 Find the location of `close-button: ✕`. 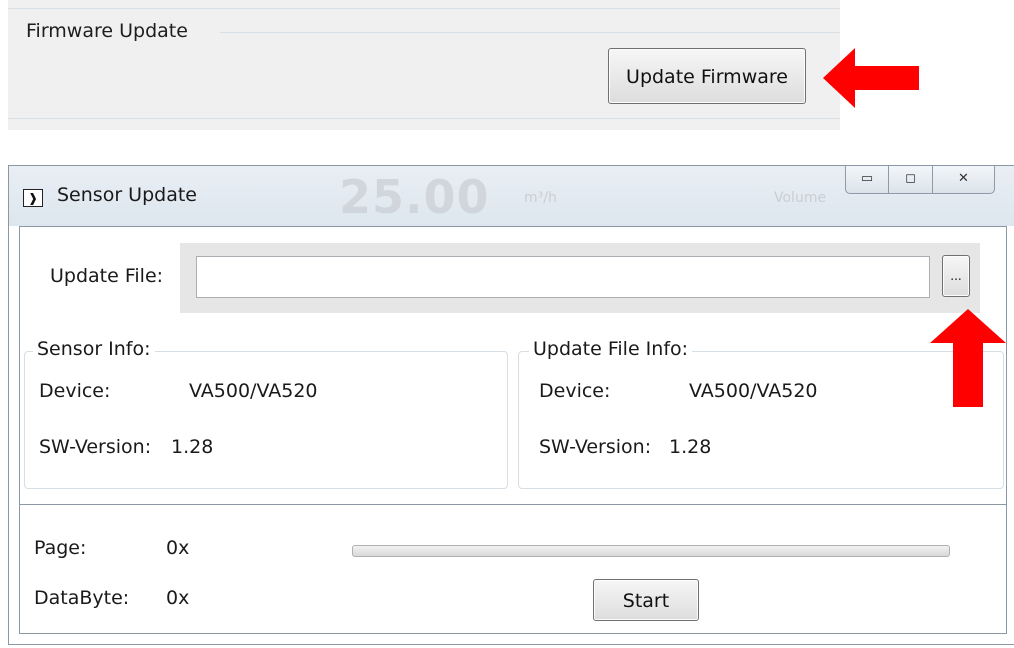

close-button: ✕ is located at coordinates (964, 180).